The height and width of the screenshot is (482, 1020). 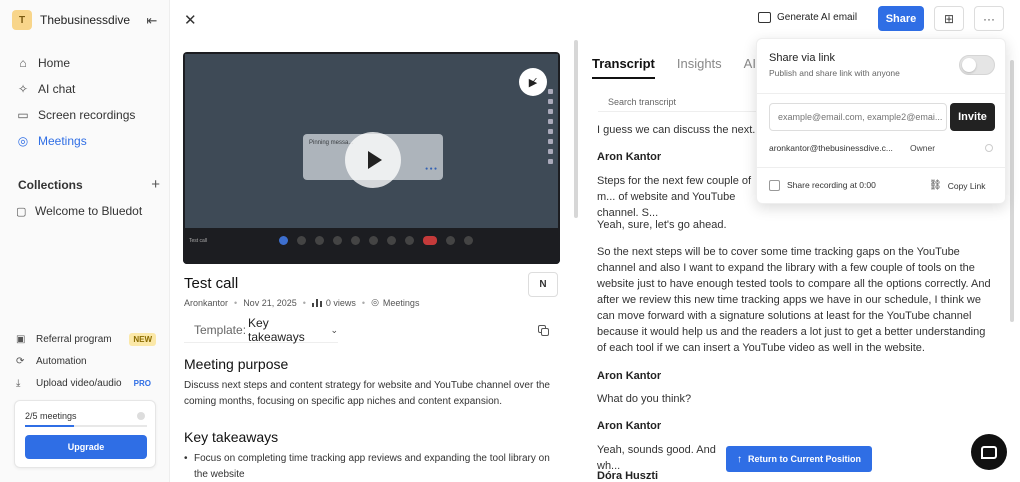 I want to click on chat-support-button, so click(x=989, y=452).